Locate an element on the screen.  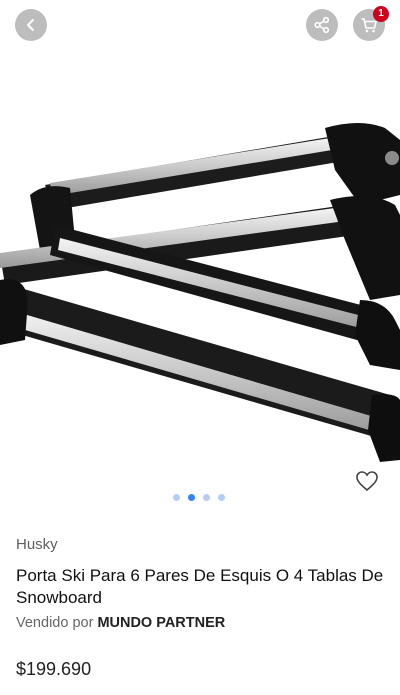
chevron-left-icon is located at coordinates (30, 25).